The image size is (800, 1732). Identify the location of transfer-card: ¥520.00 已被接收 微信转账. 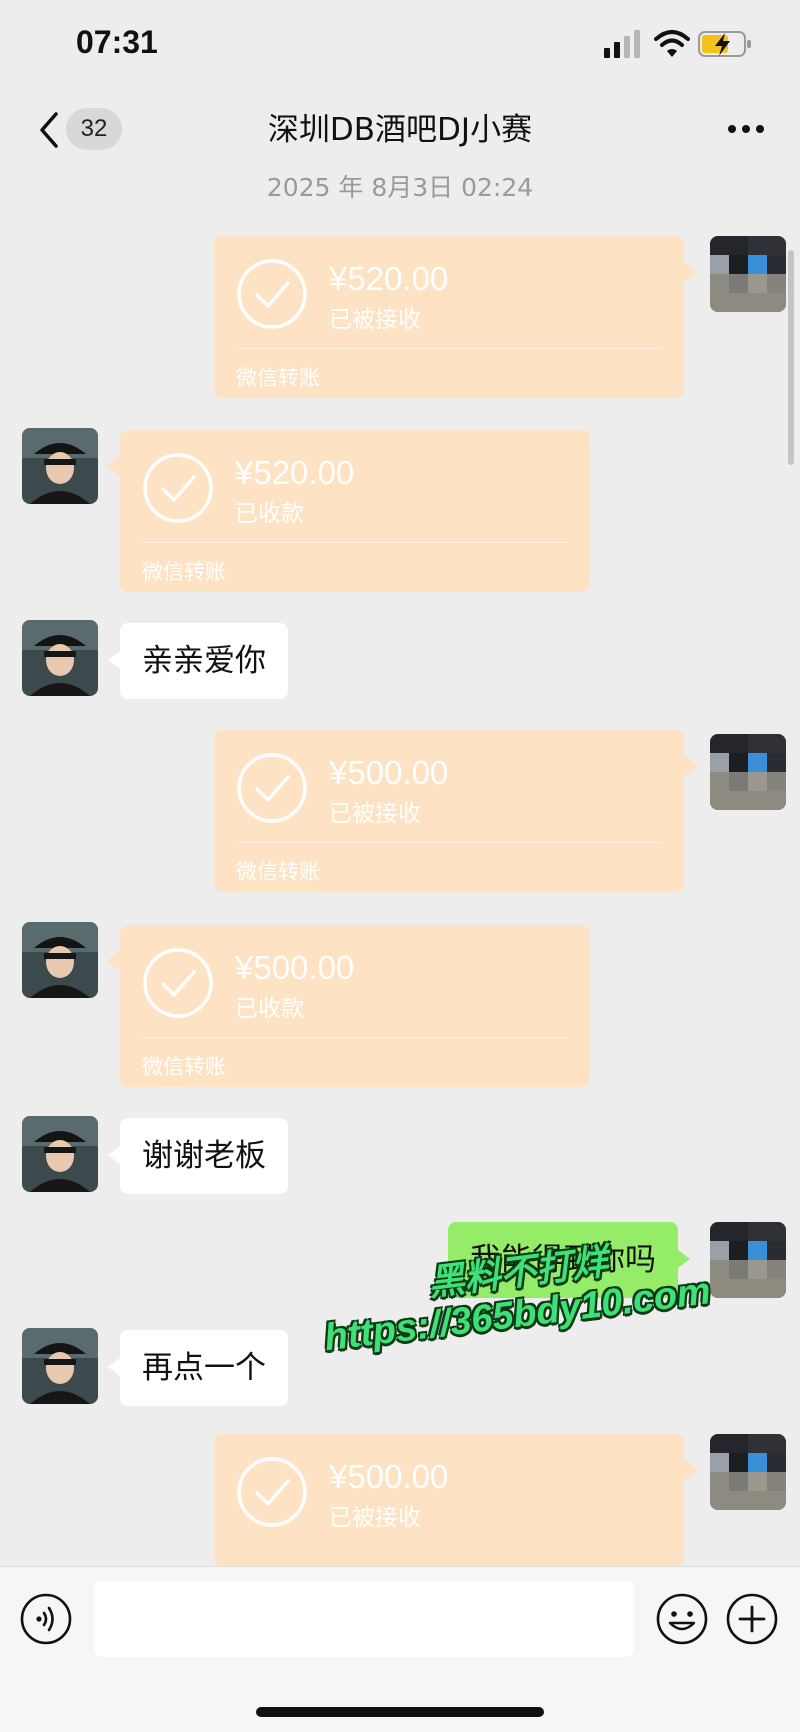
(456, 317).